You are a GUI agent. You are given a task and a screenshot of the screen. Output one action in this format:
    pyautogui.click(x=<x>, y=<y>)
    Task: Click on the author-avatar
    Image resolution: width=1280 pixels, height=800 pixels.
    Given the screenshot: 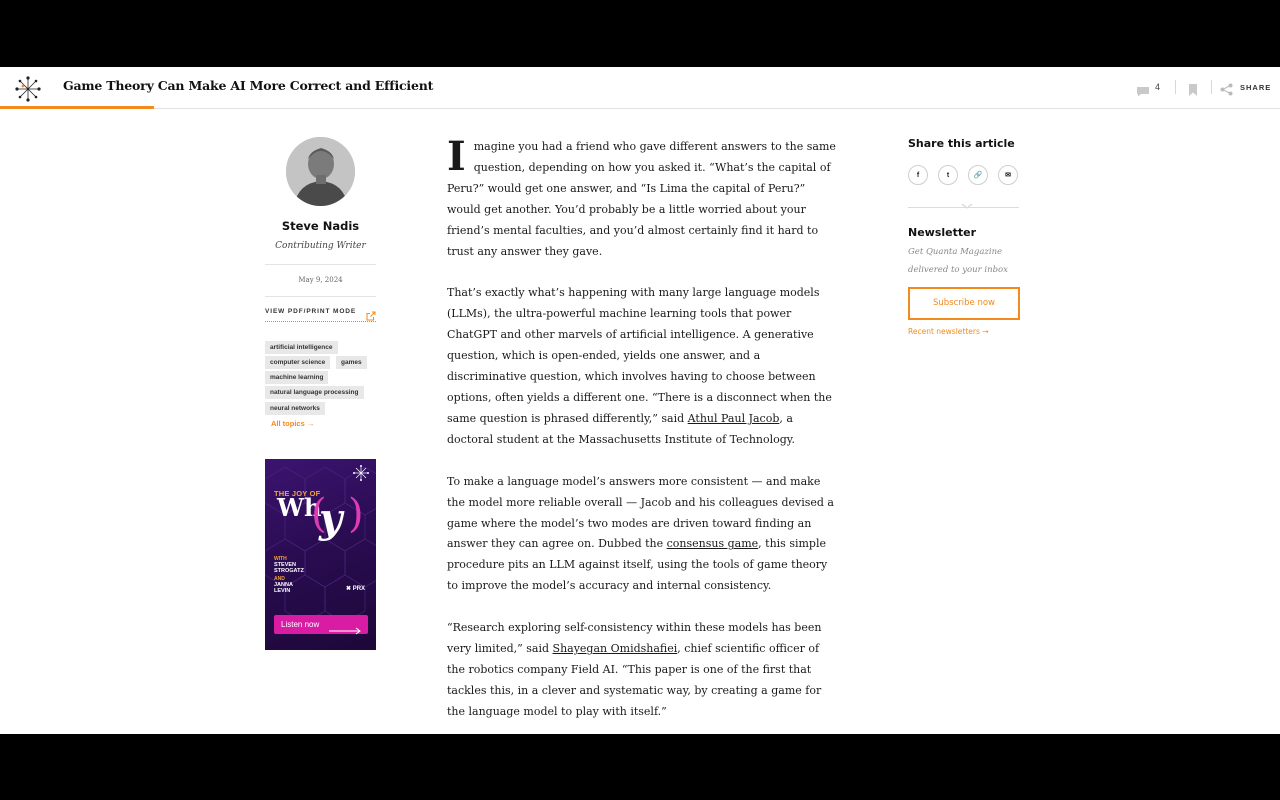 What is the action you would take?
    pyautogui.click(x=320, y=171)
    